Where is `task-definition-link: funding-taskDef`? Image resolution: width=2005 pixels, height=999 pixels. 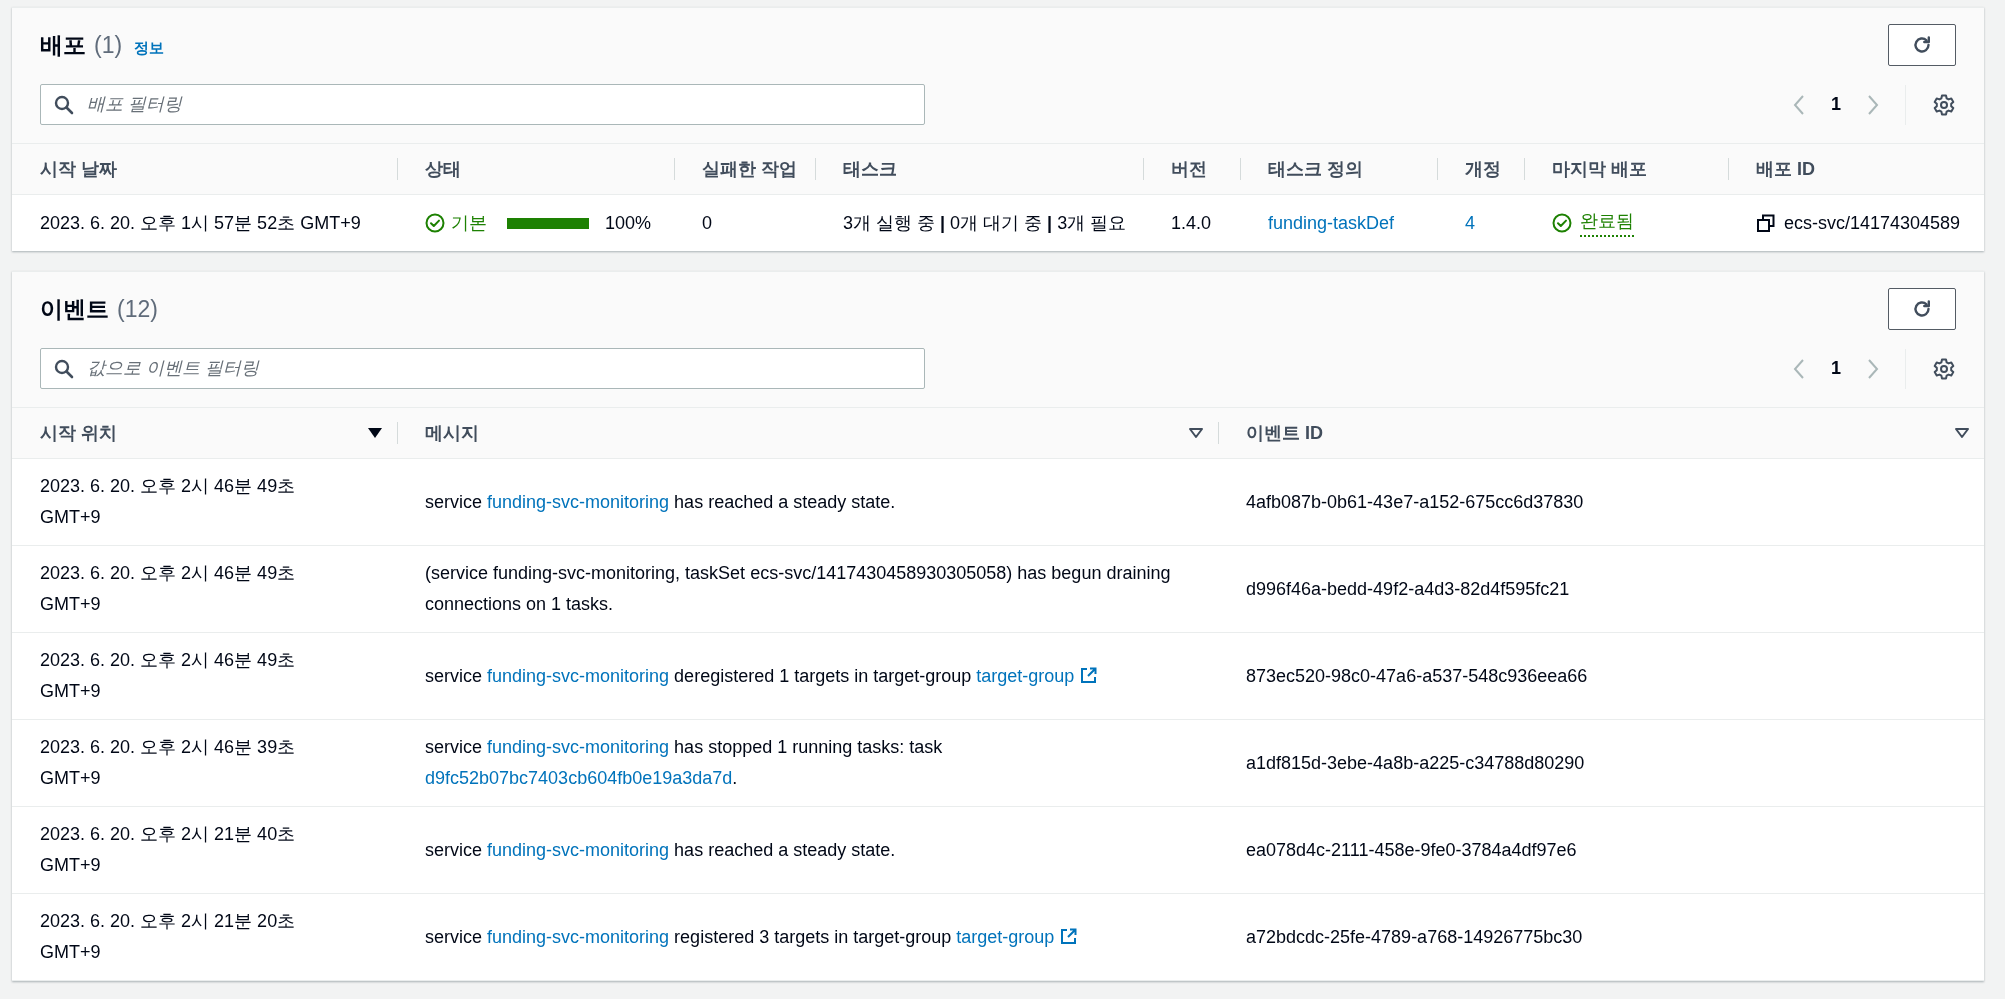 task-definition-link: funding-taskDef is located at coordinates (1331, 223).